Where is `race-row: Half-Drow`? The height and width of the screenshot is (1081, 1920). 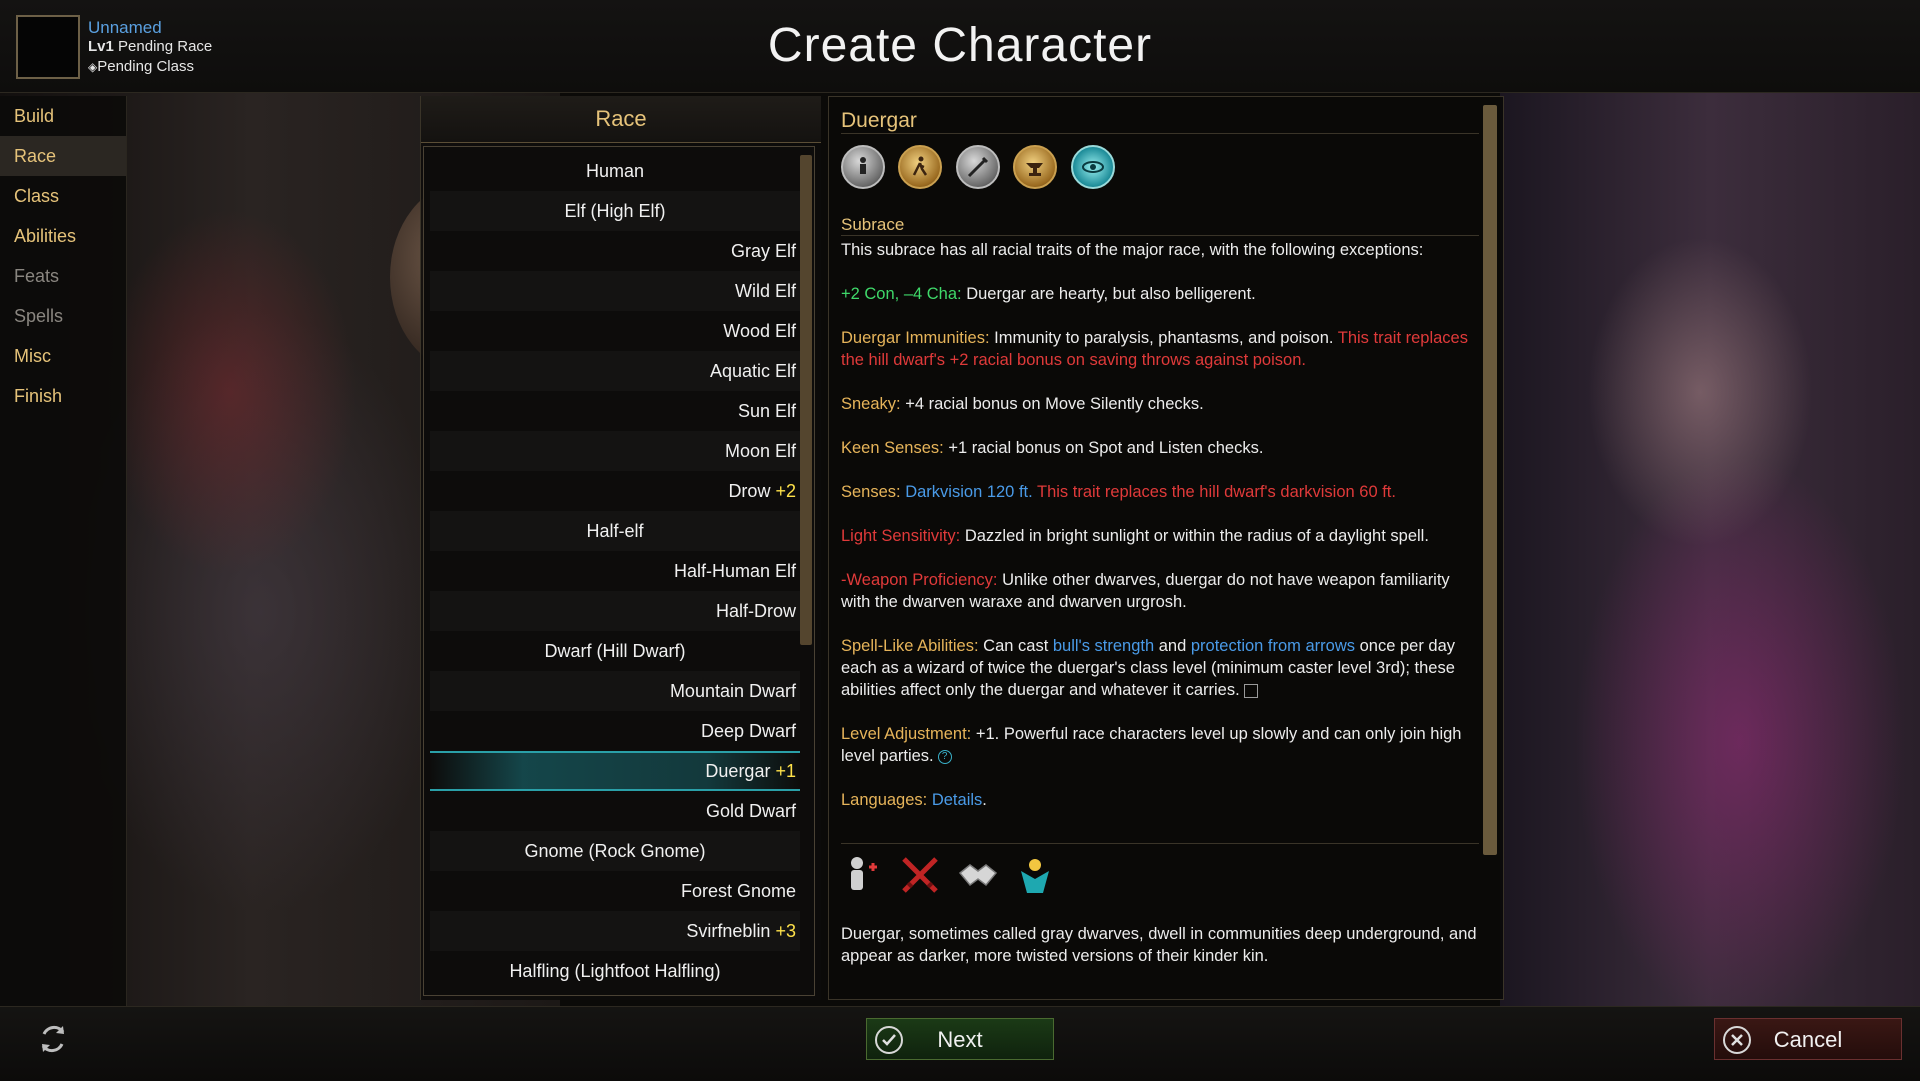 race-row: Half-Drow is located at coordinates (615, 611).